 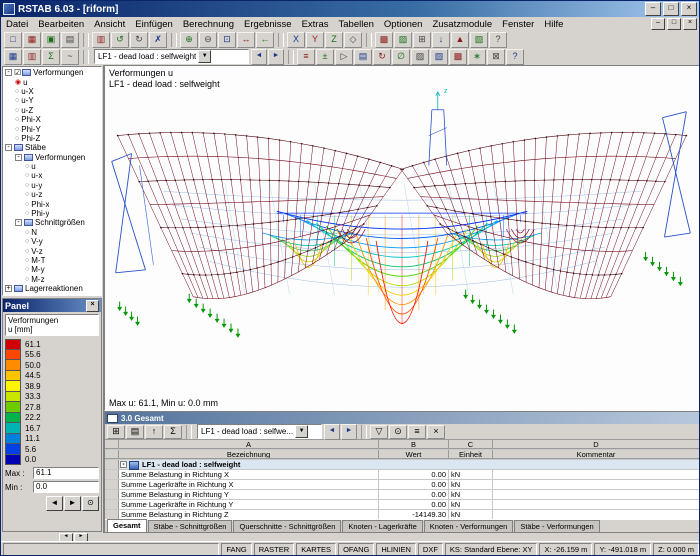 I want to click on show-panel-button: ▥, so click(x=32, y=56).